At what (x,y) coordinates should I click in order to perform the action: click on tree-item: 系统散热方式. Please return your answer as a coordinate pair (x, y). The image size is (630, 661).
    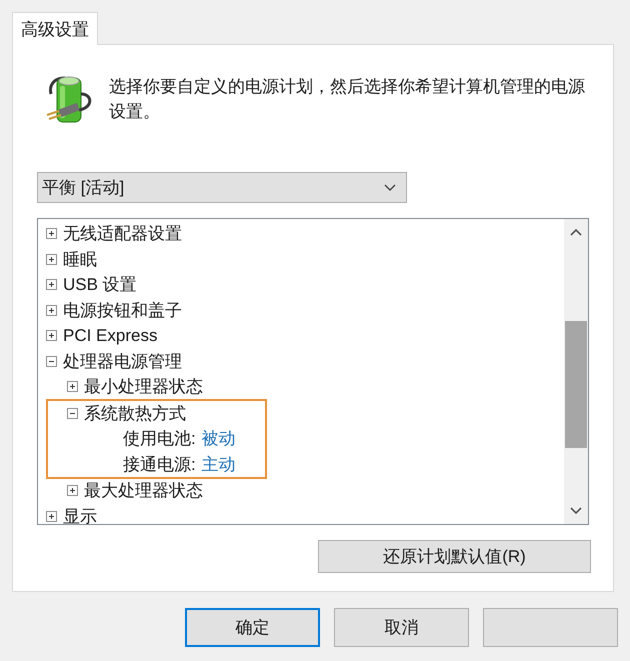
    Looking at the image, I should click on (135, 413).